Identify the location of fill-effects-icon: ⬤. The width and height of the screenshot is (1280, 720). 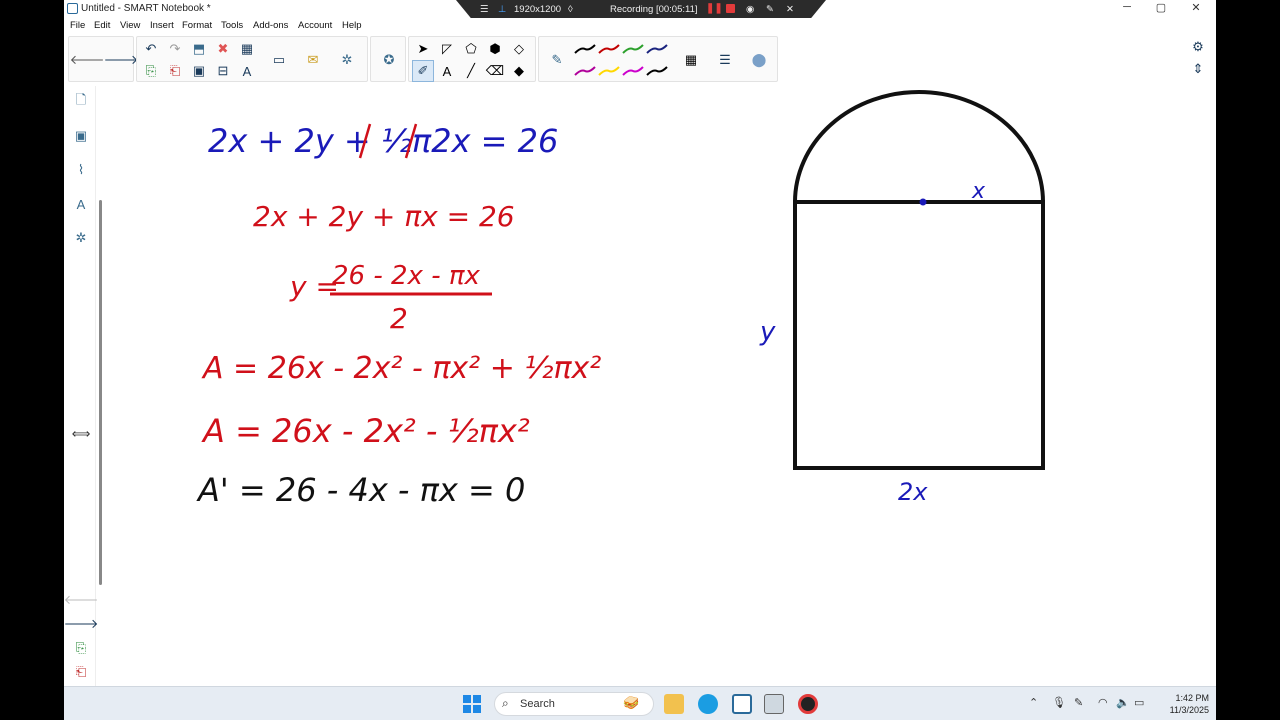
(759, 60).